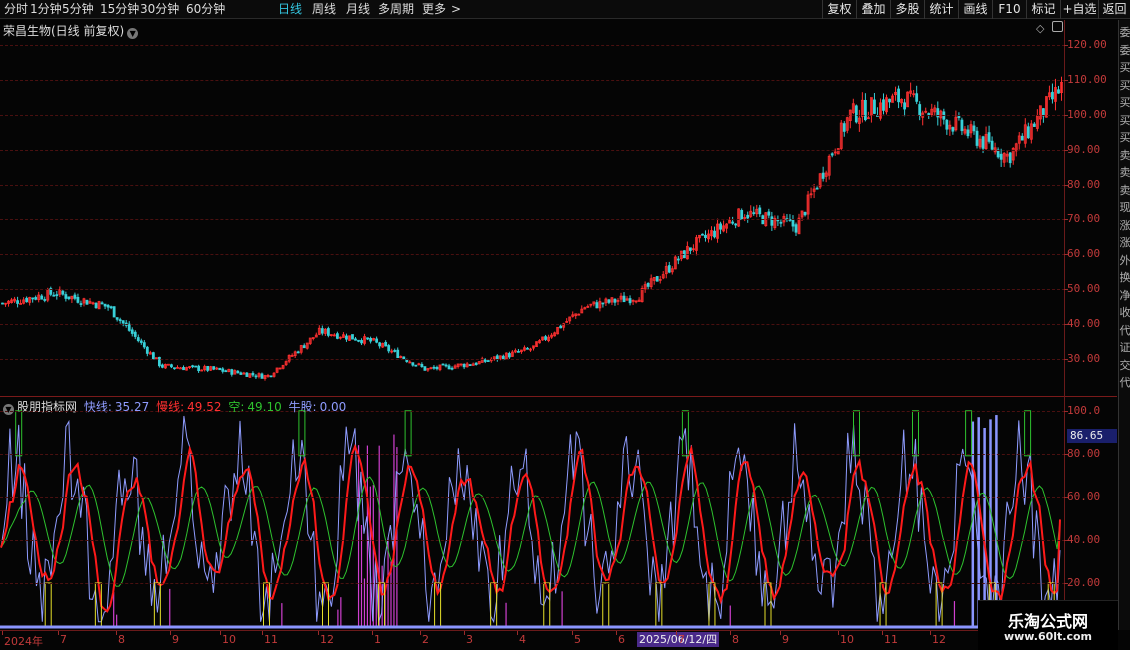 This screenshot has height=650, width=1130. I want to click on info-strip-label: 换, so click(1124, 277).